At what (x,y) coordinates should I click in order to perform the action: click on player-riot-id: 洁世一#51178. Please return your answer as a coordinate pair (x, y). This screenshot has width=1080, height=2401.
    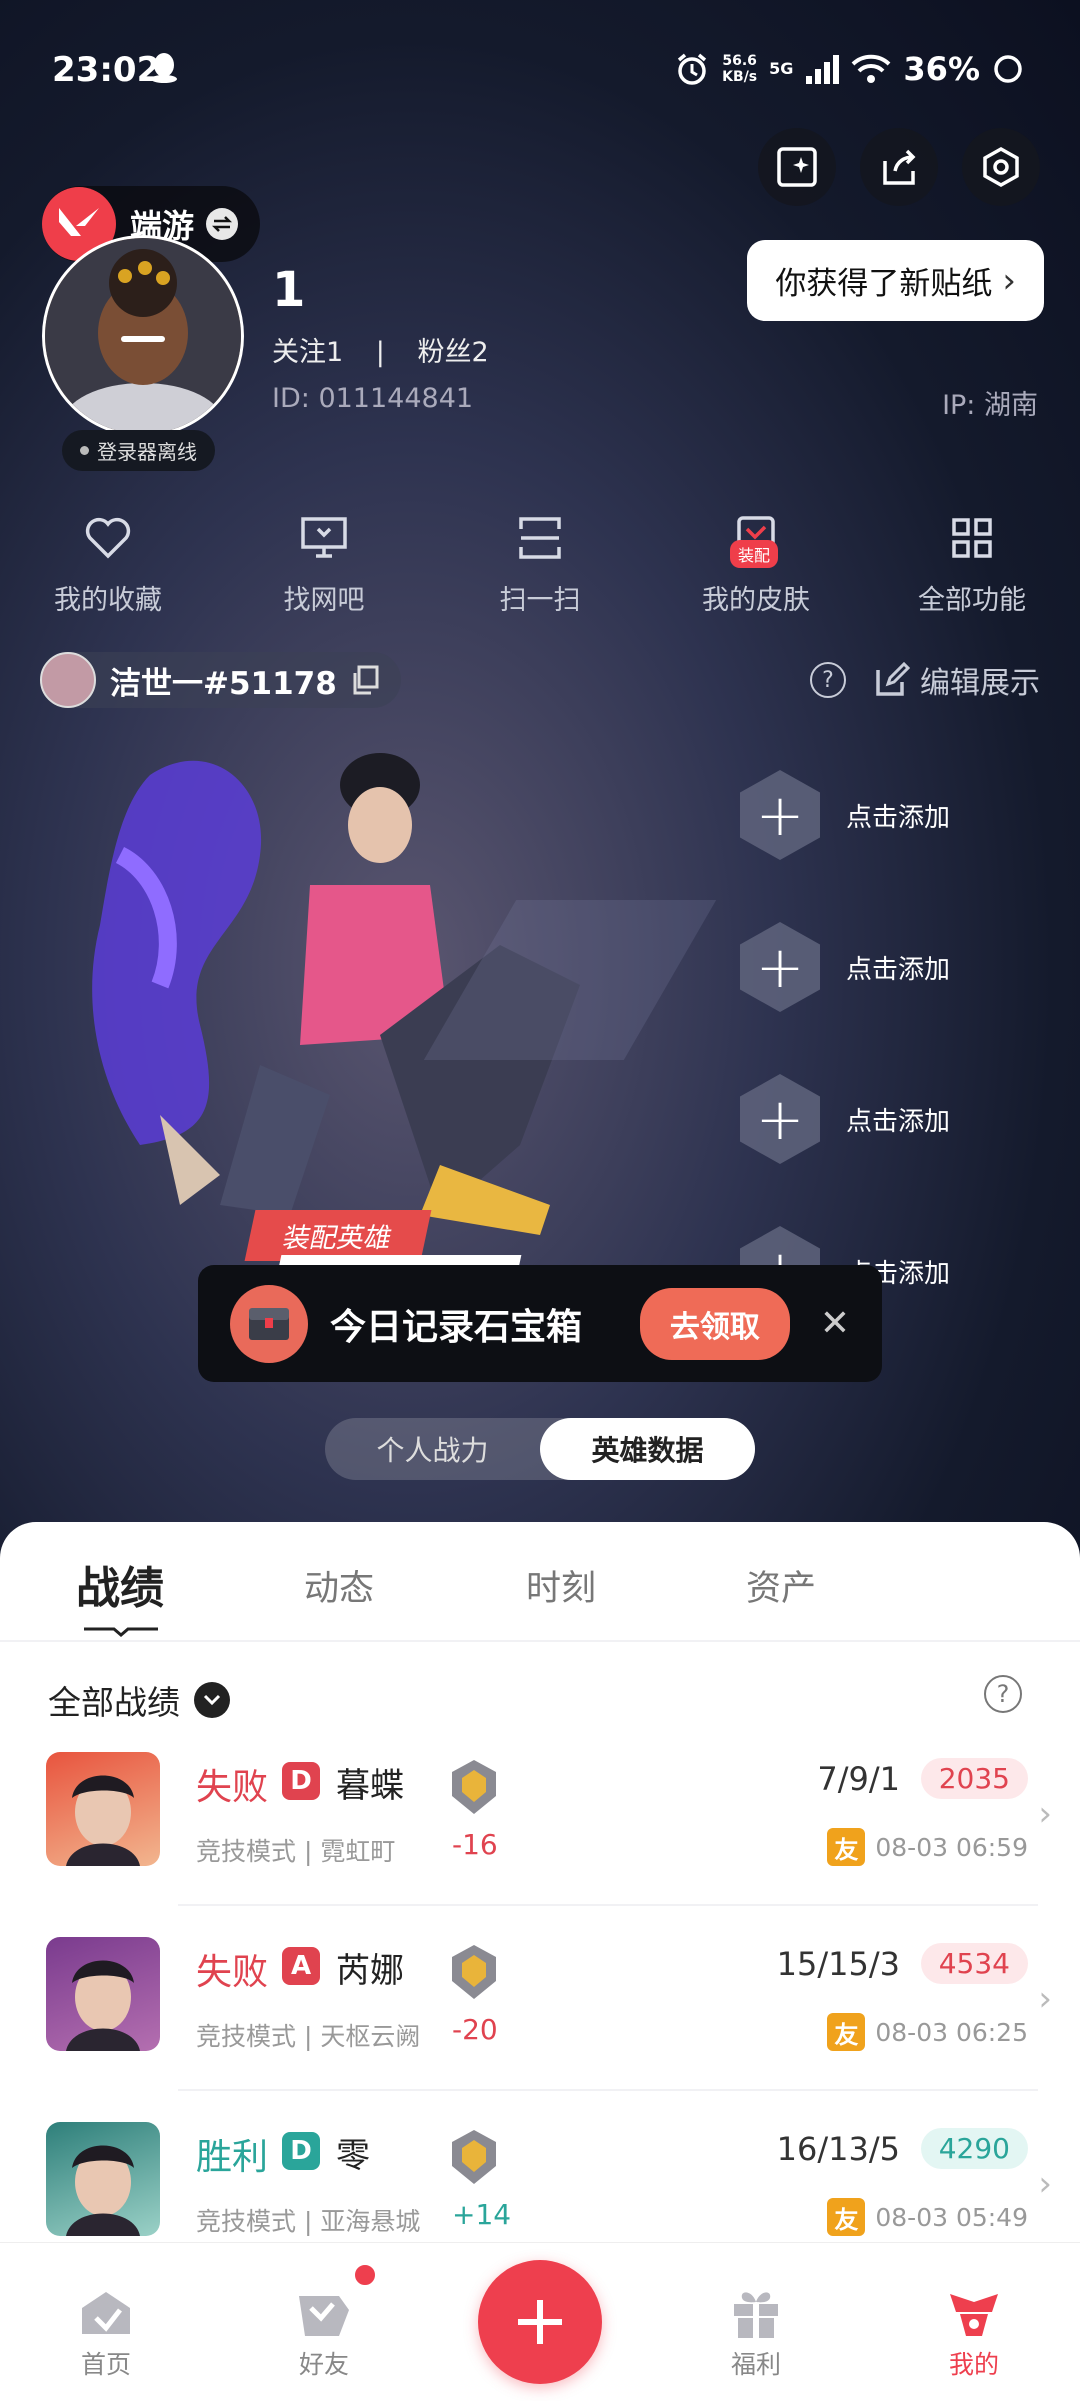
    Looking at the image, I should click on (220, 680).